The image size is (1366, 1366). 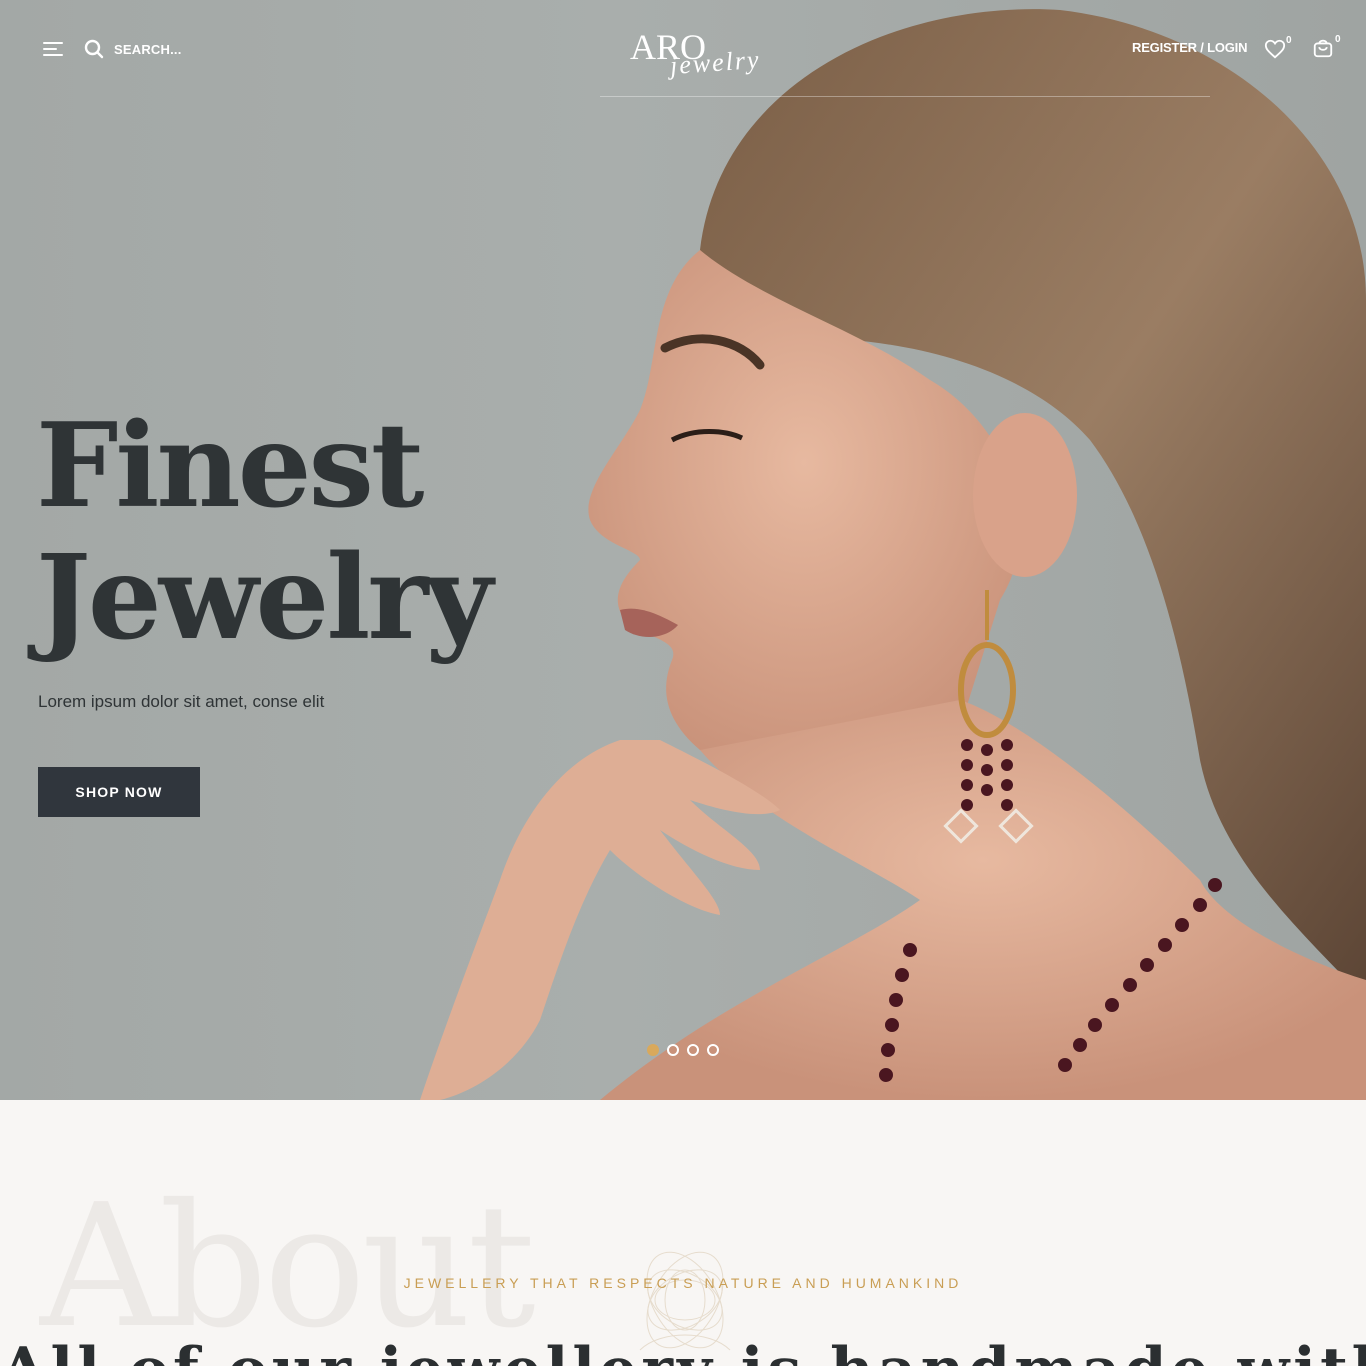 What do you see at coordinates (1275, 49) in the screenshot?
I see `heart-icon` at bounding box center [1275, 49].